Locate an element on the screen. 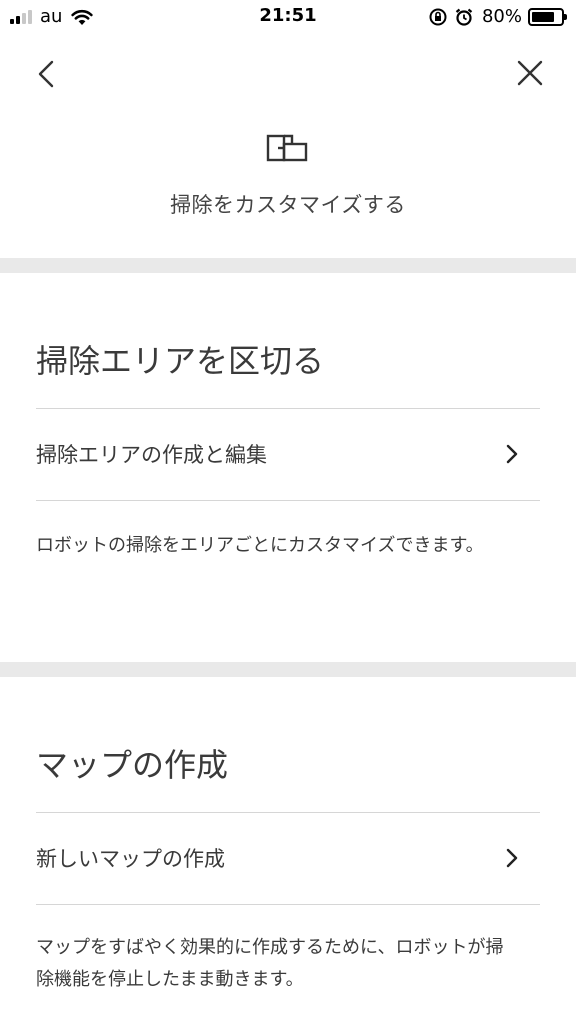 The image size is (576, 1024). orientation-lock-icon is located at coordinates (438, 16).